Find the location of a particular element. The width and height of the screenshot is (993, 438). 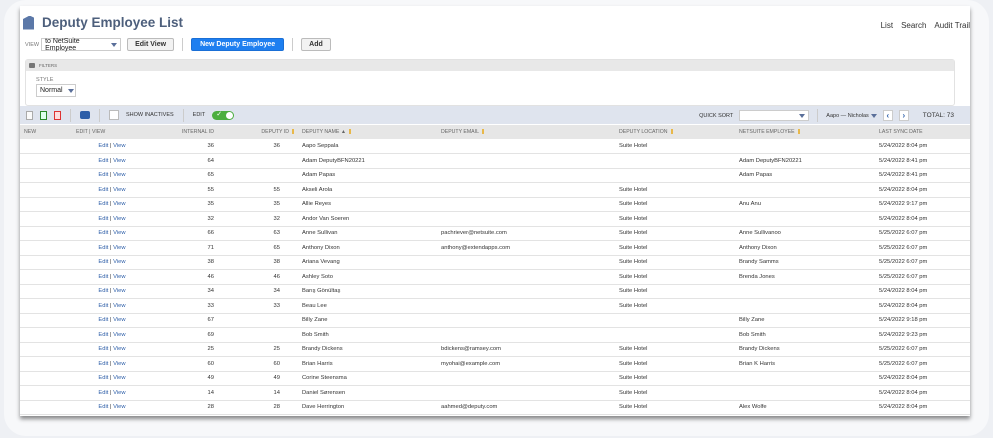

list-link: List is located at coordinates (887, 25).